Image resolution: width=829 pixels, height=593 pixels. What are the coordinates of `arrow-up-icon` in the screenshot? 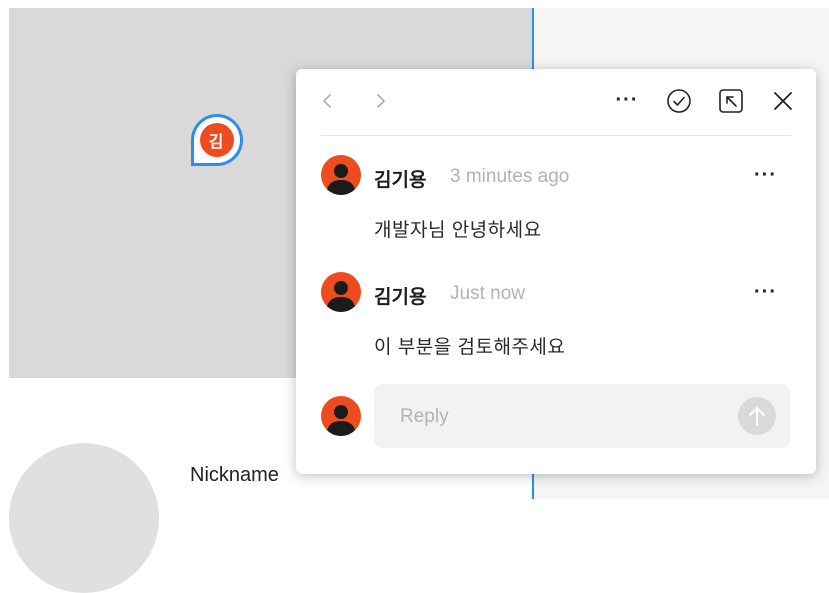 It's located at (757, 416).